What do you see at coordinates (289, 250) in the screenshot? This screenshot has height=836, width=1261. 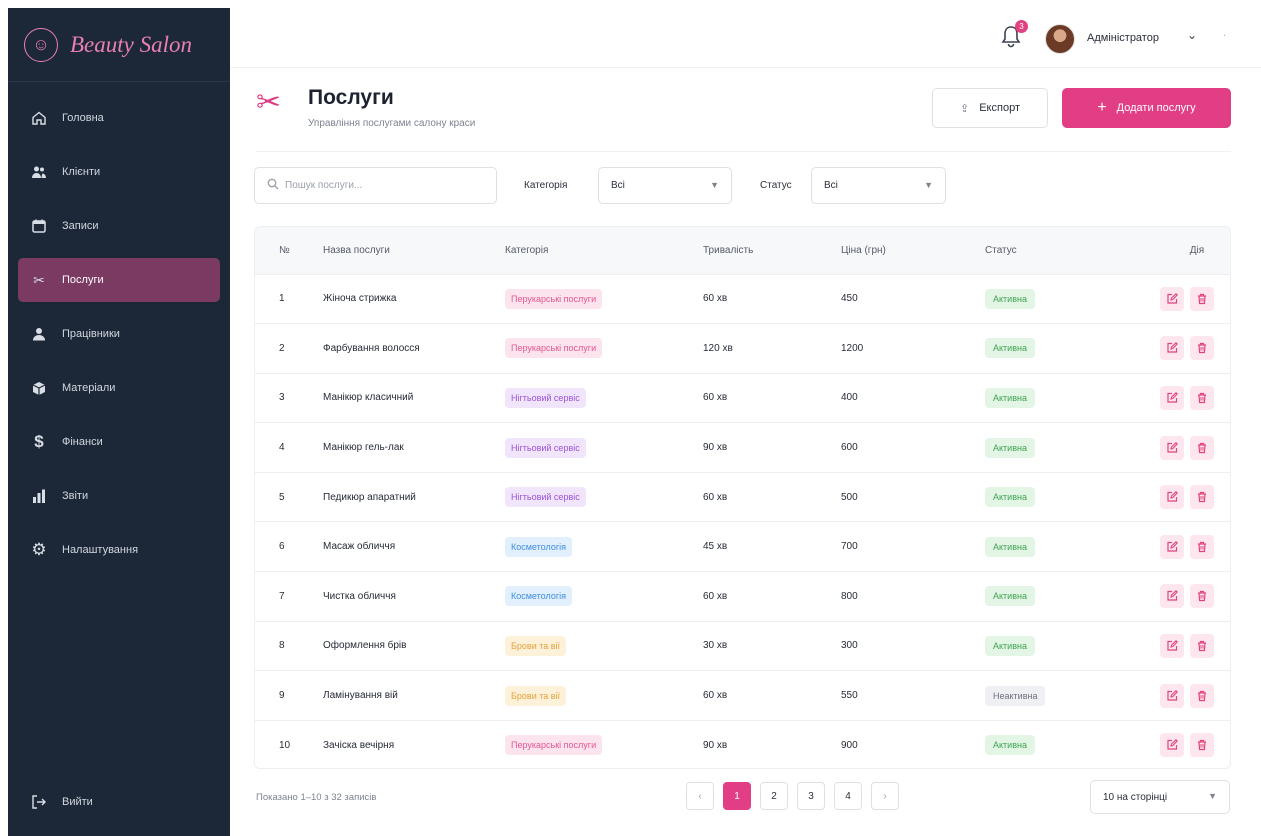 I see `column-header-number: №` at bounding box center [289, 250].